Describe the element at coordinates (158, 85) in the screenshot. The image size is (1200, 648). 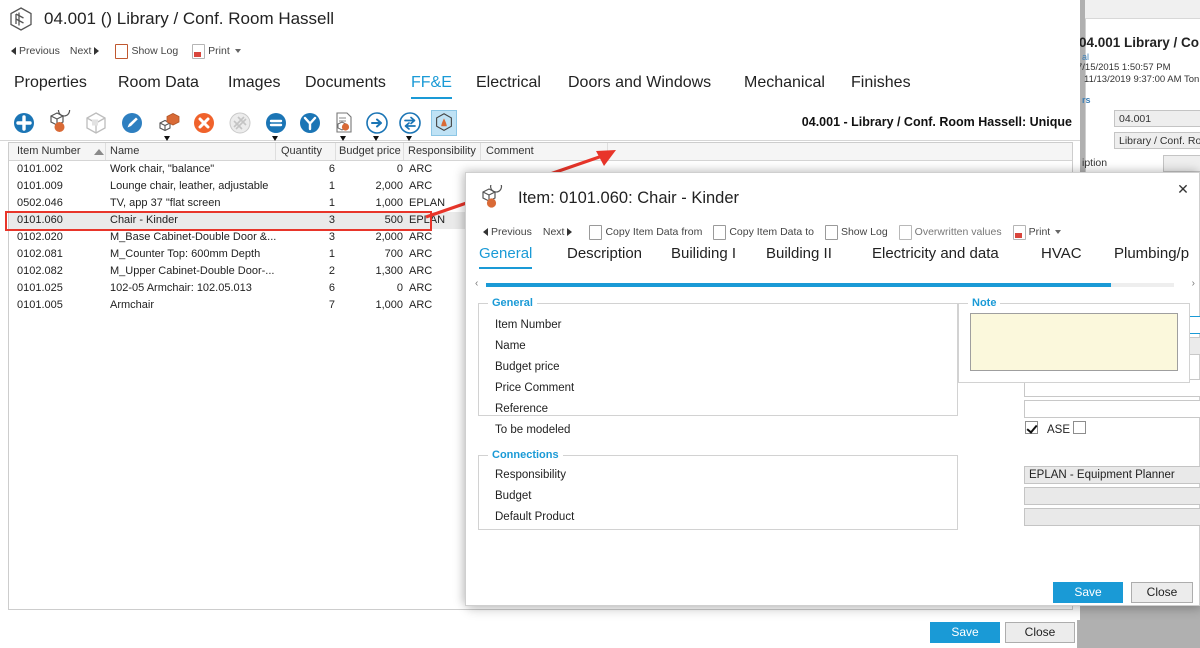
I see `tab-room-data: Room Data` at that location.